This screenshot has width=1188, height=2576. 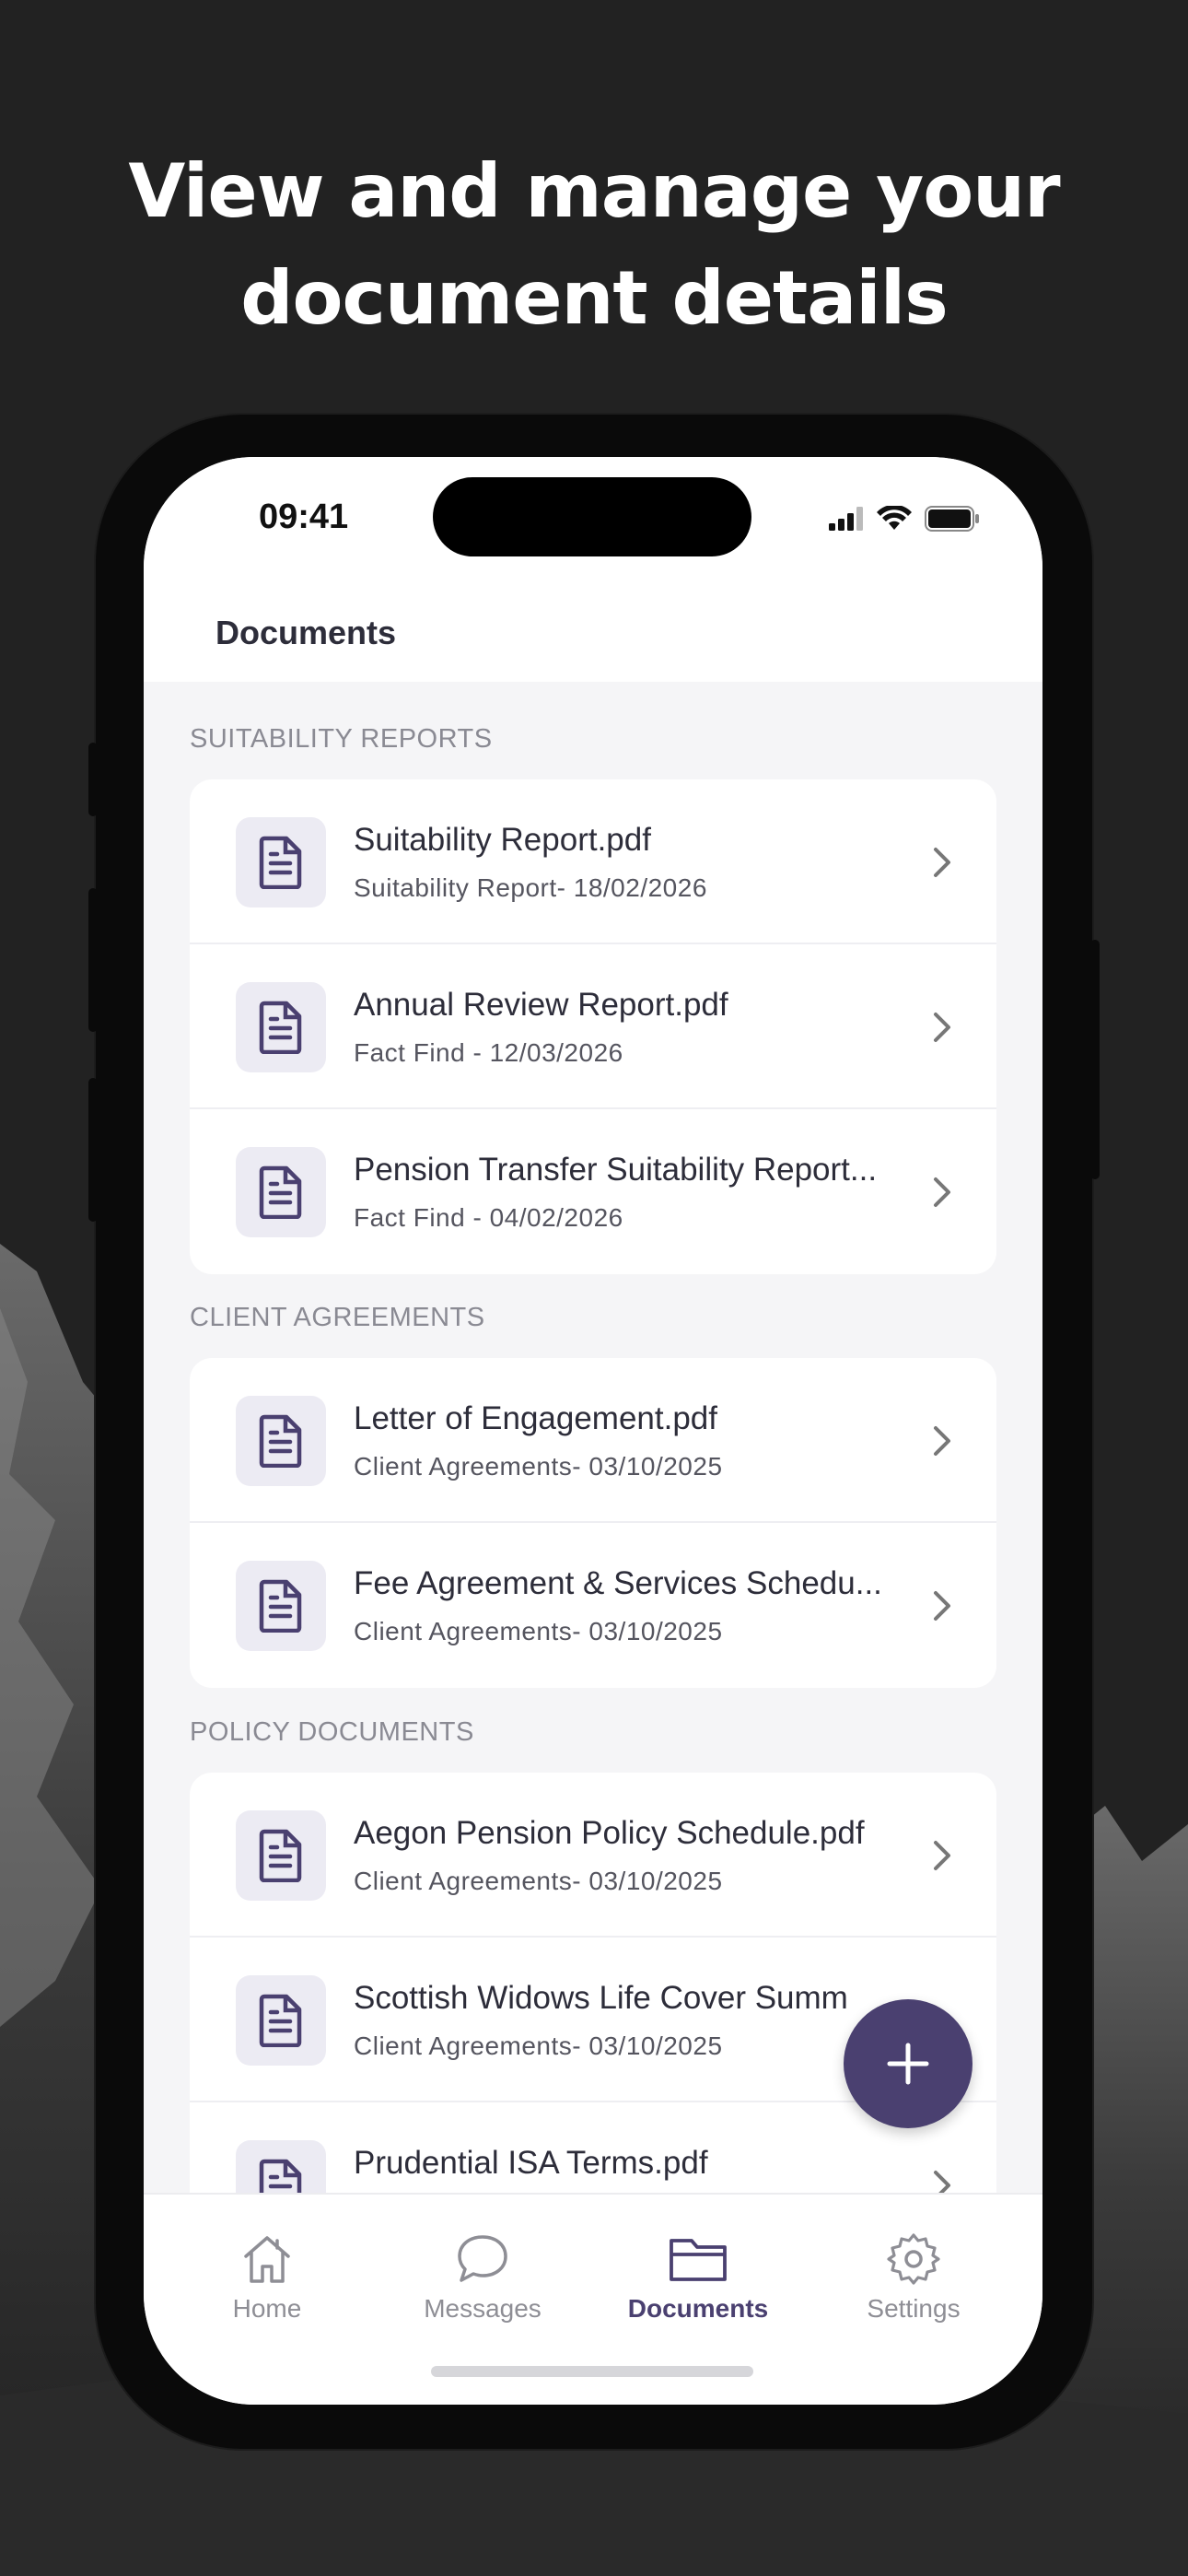 What do you see at coordinates (93, 960) in the screenshot?
I see `volume-up-button` at bounding box center [93, 960].